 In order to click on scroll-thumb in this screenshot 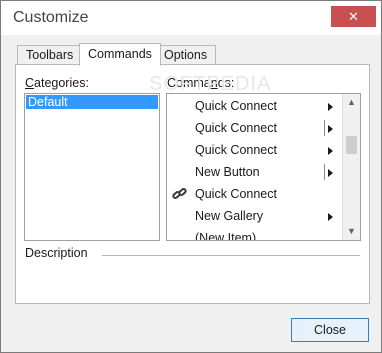, I will do `click(351, 145)`.